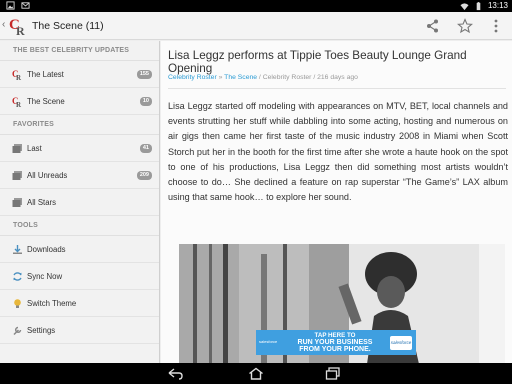 This screenshot has height=384, width=512. I want to click on sidebar-item-label: All Unreads, so click(47, 175).